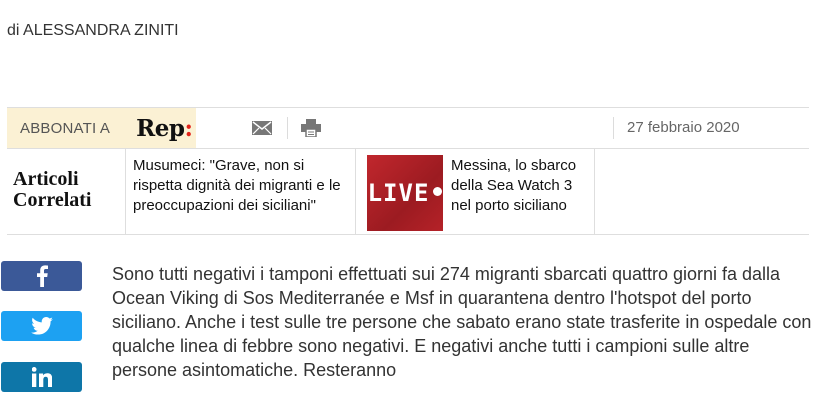  I want to click on live-label: LIVE, so click(398, 193).